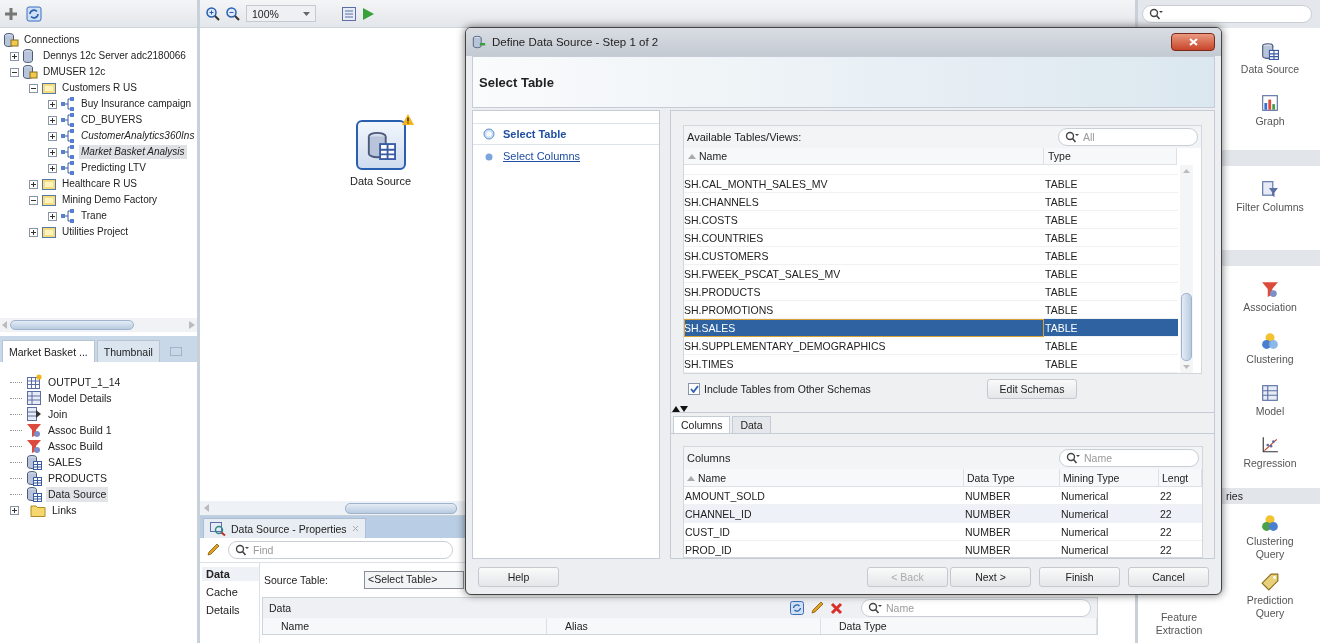  Describe the element at coordinates (535, 134) in the screenshot. I see `step-link: Select Table` at that location.